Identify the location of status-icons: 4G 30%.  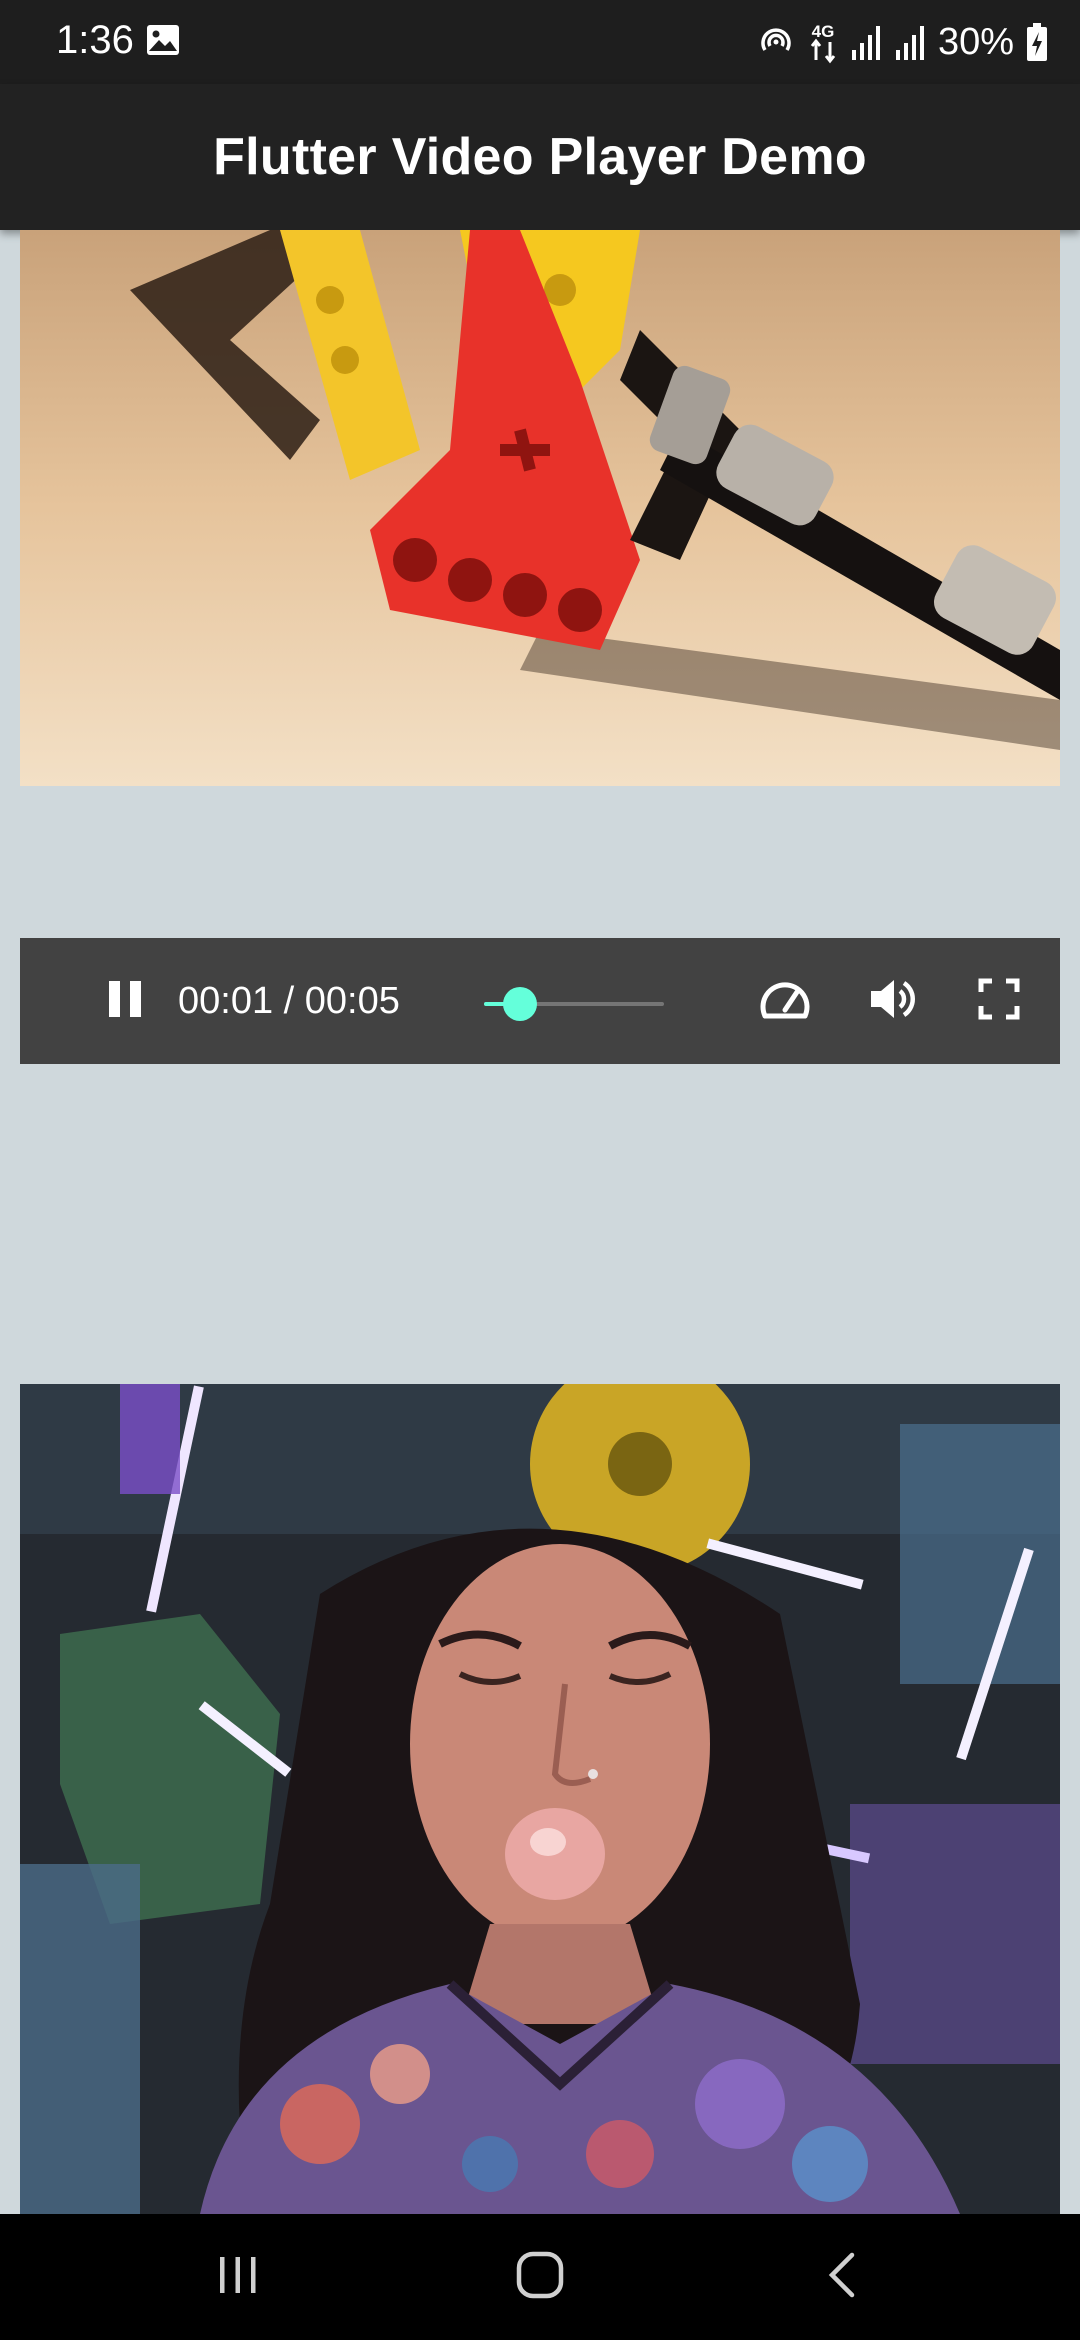
(902, 42).